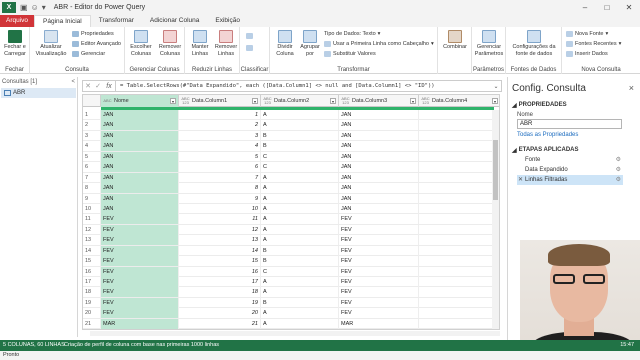 This screenshot has width=640, height=360. Describe the element at coordinates (520, 180) in the screenshot. I see `delete-step-icon: ✕` at that location.